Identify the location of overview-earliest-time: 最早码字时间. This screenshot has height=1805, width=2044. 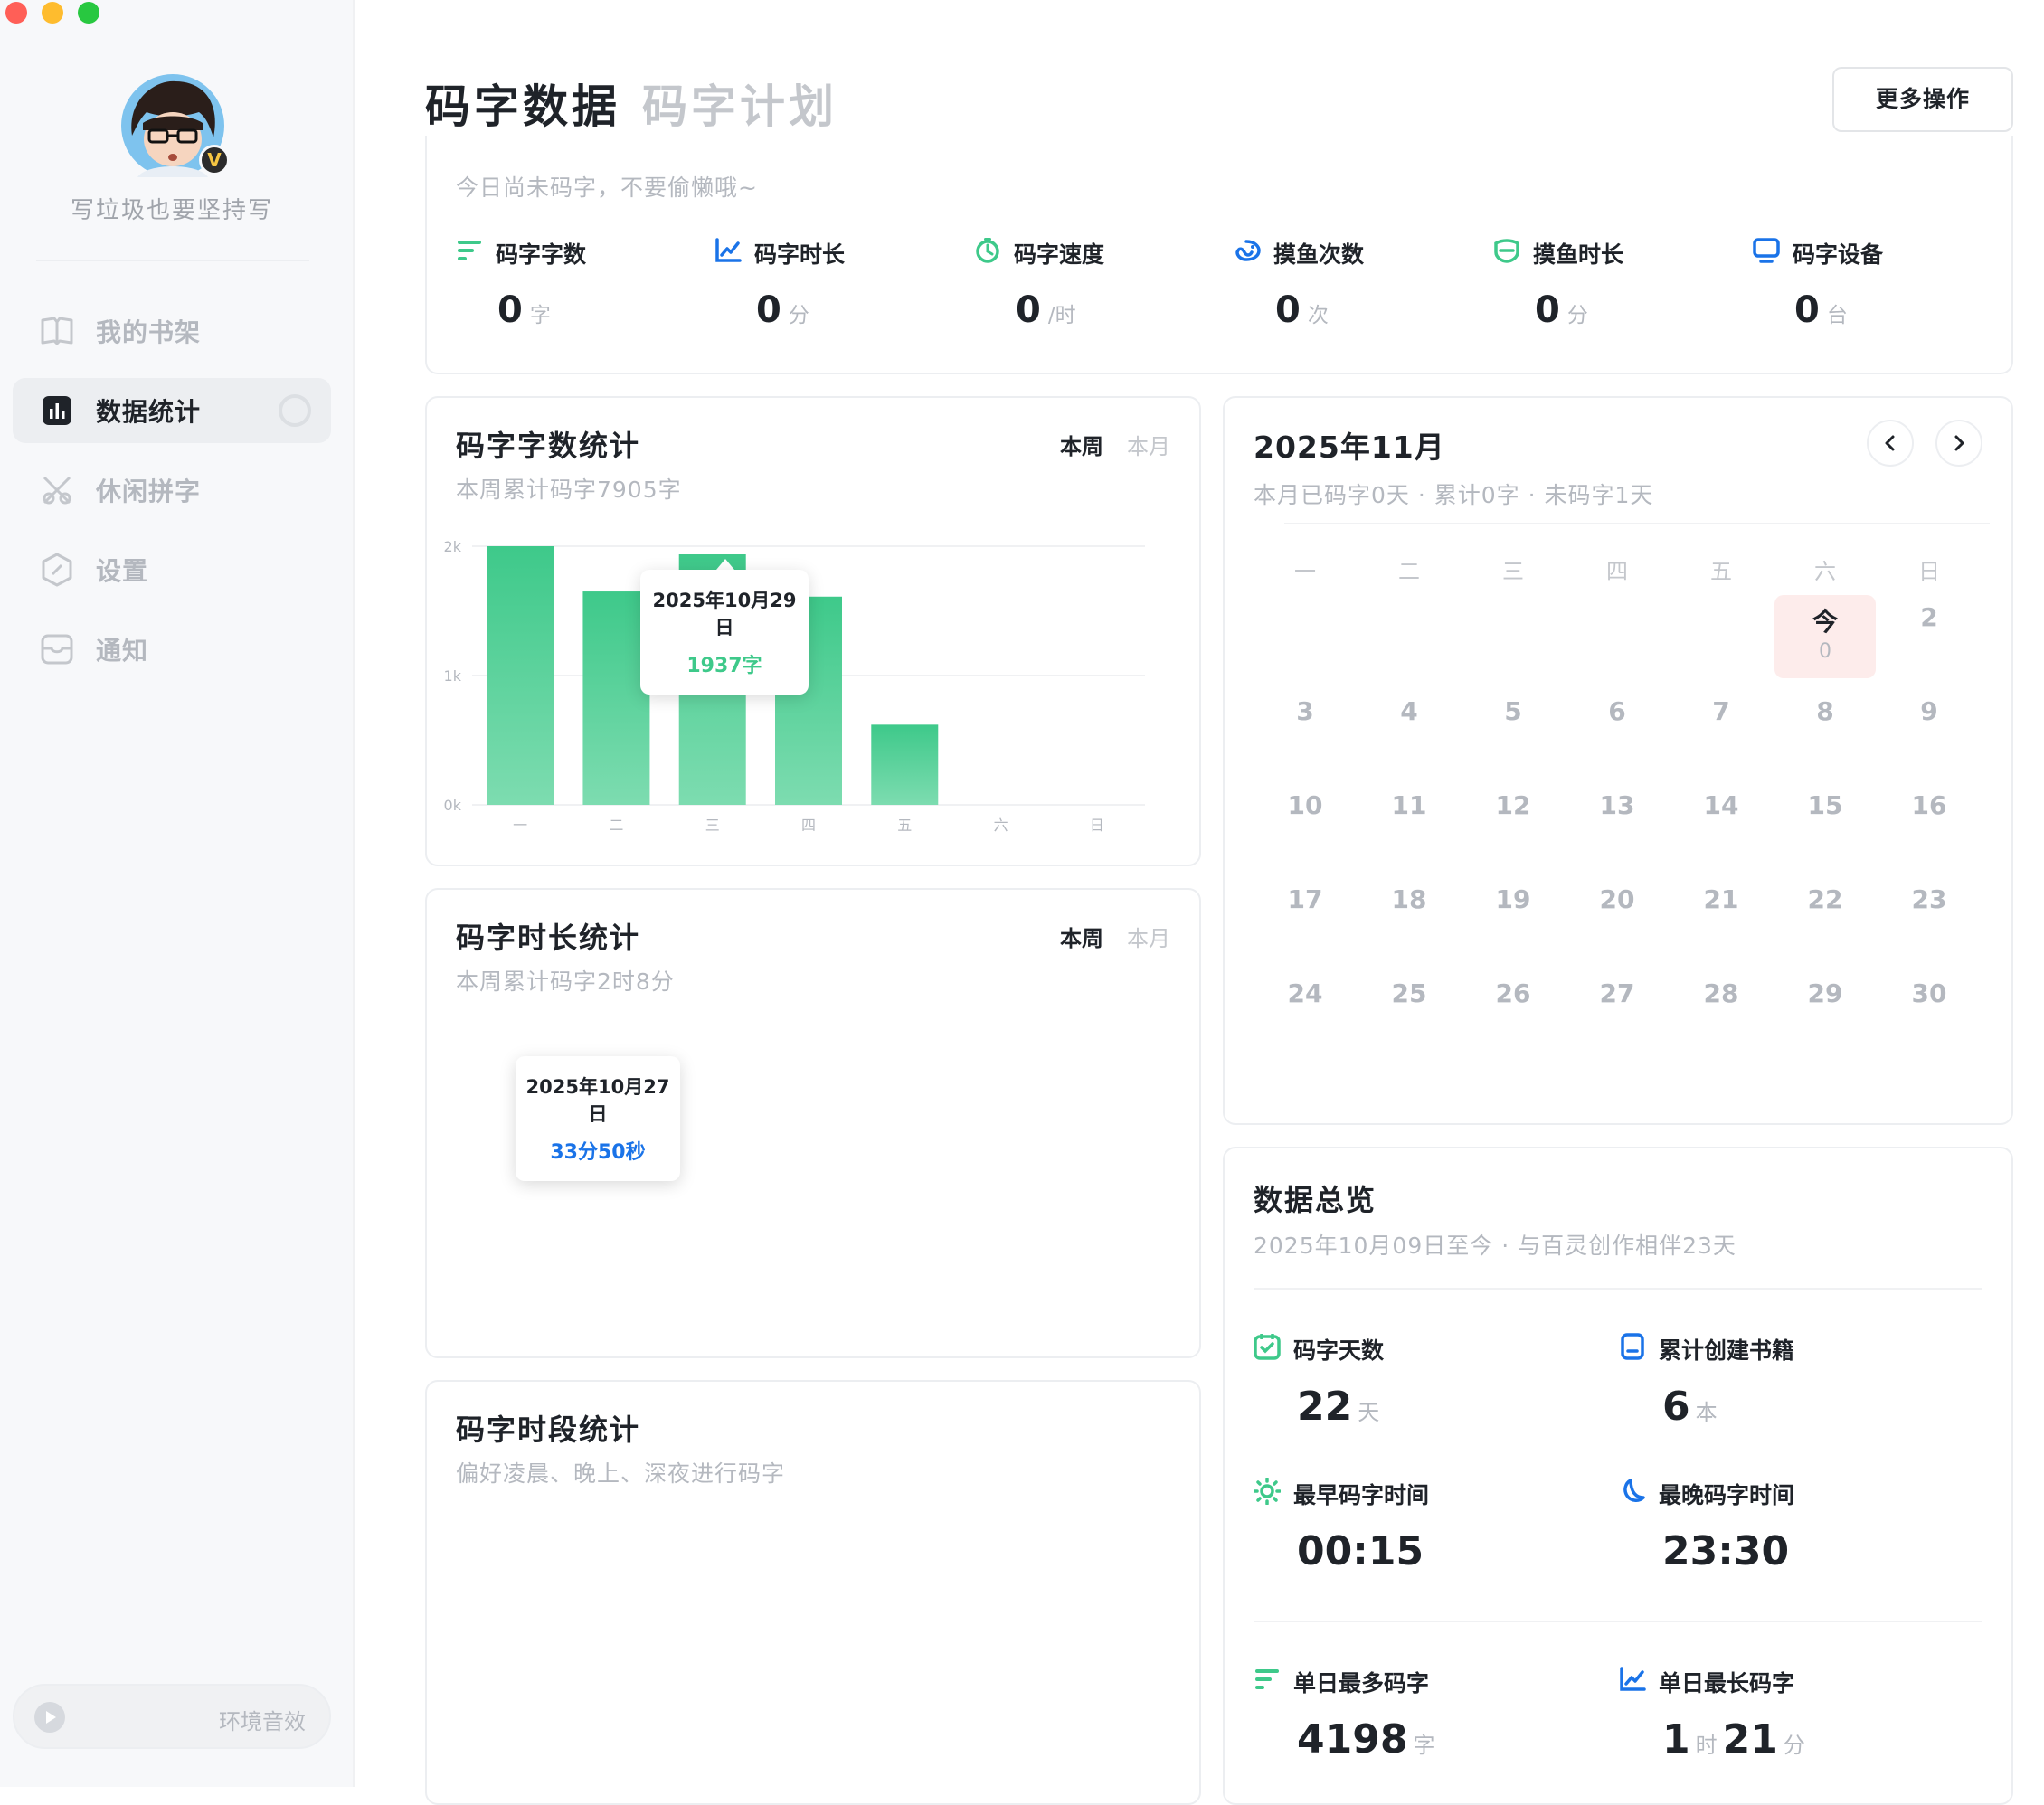
(1341, 1493).